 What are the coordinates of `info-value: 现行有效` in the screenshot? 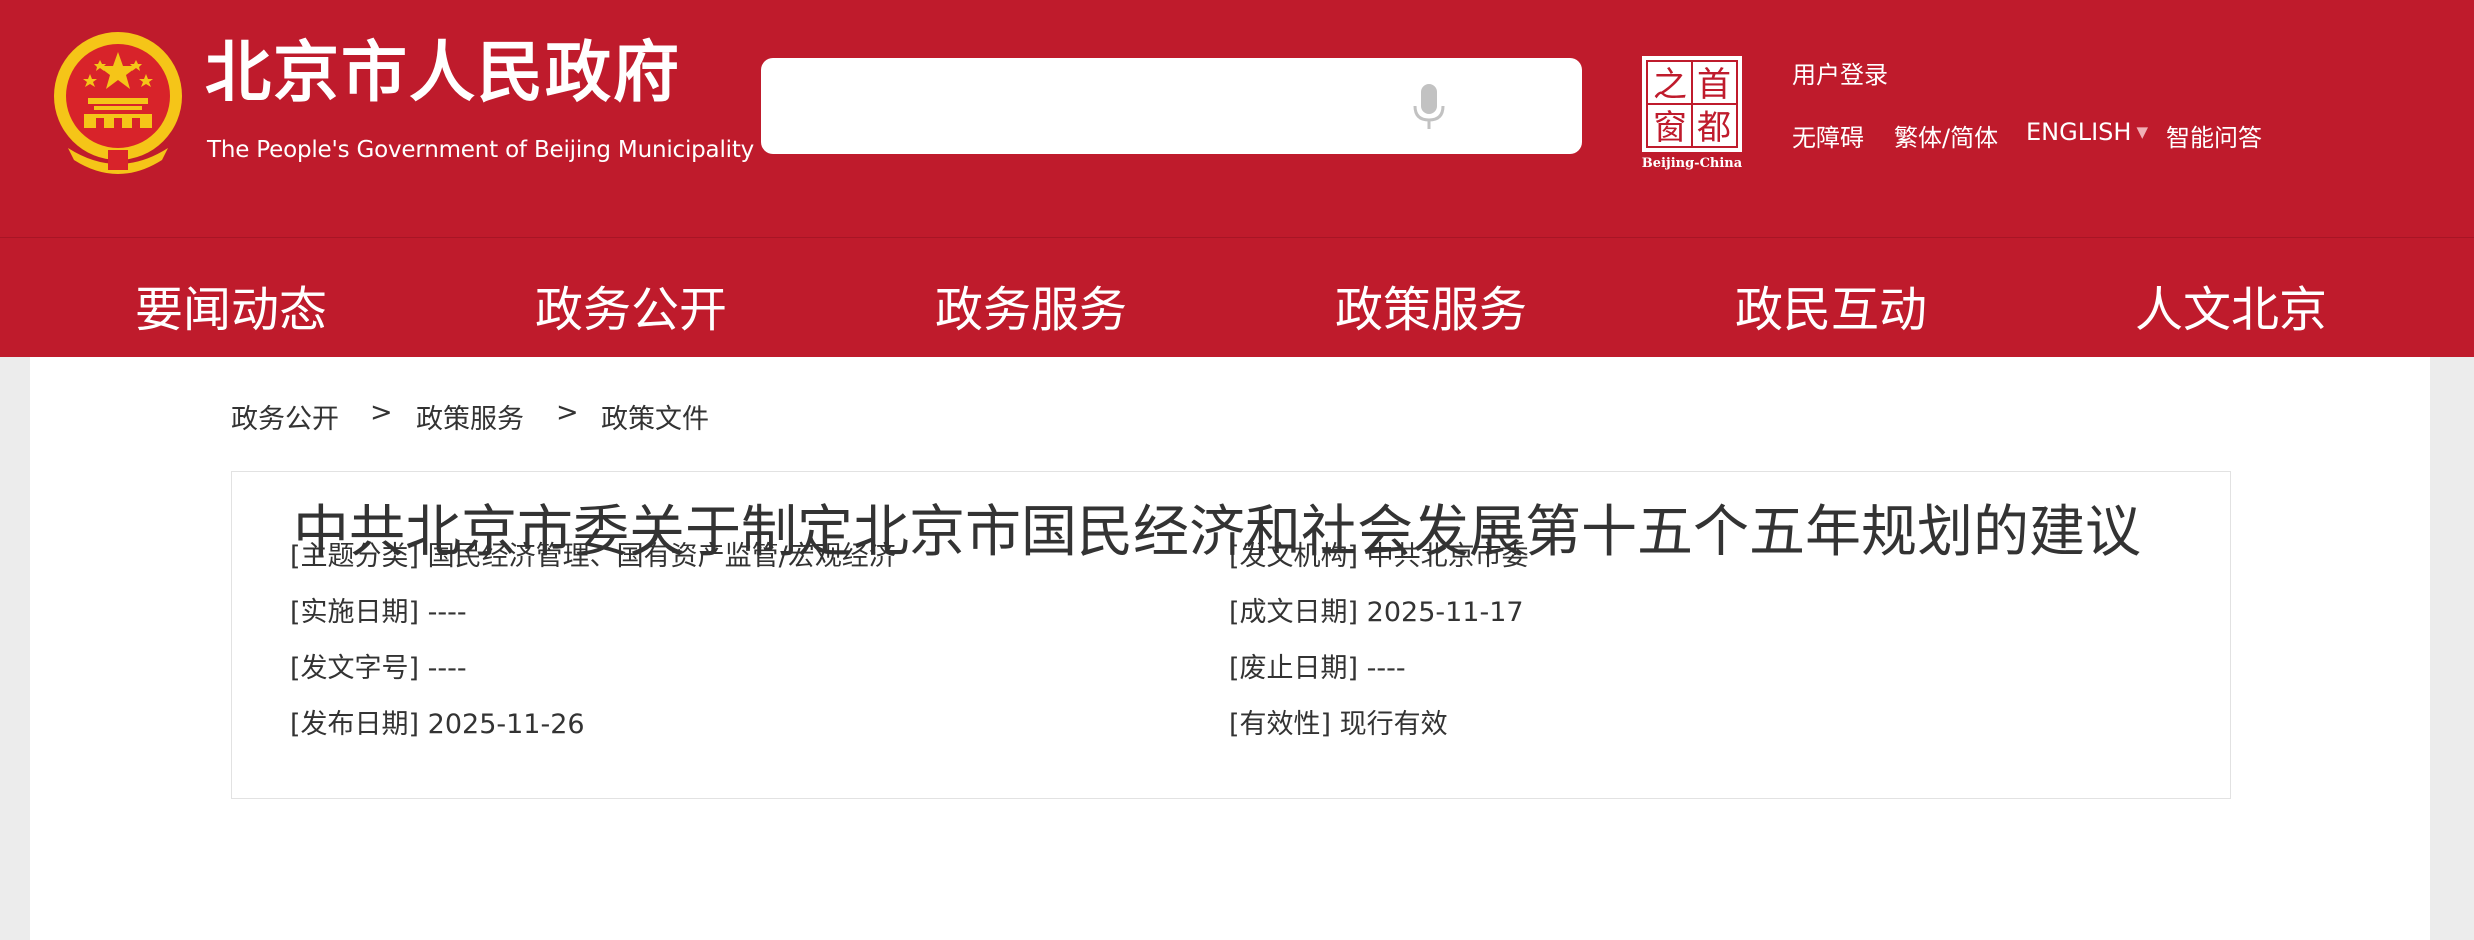 It's located at (1393, 724).